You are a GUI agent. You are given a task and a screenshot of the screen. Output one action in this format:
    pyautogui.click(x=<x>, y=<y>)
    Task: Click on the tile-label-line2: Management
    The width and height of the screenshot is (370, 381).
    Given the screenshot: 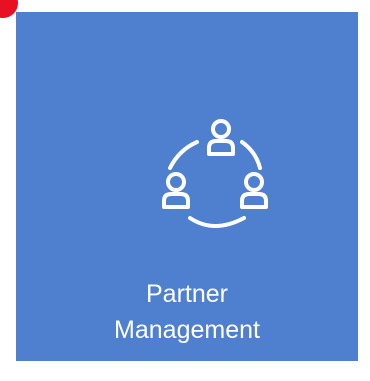 What is the action you would take?
    pyautogui.click(x=187, y=330)
    